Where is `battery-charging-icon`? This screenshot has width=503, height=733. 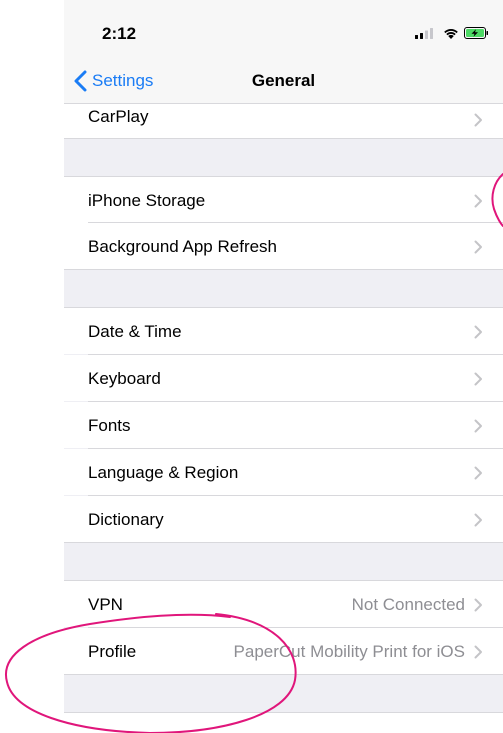 battery-charging-icon is located at coordinates (476, 33).